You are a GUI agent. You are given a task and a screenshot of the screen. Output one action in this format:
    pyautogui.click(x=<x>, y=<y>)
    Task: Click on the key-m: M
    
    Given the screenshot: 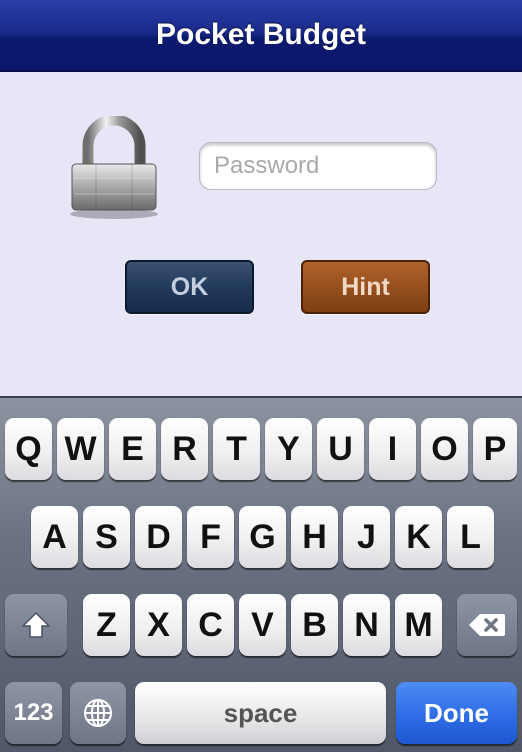 What is the action you would take?
    pyautogui.click(x=418, y=625)
    